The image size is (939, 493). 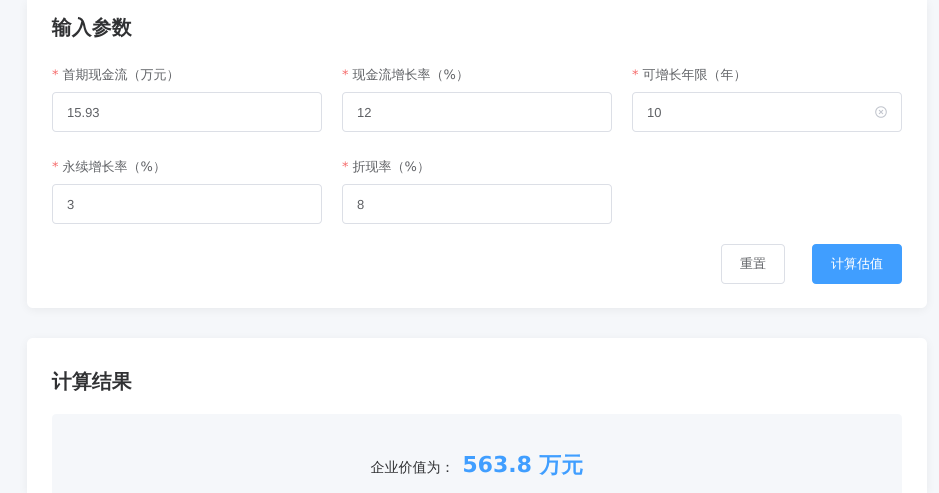 I want to click on field-label: 首期现金流（万元）, so click(x=121, y=75).